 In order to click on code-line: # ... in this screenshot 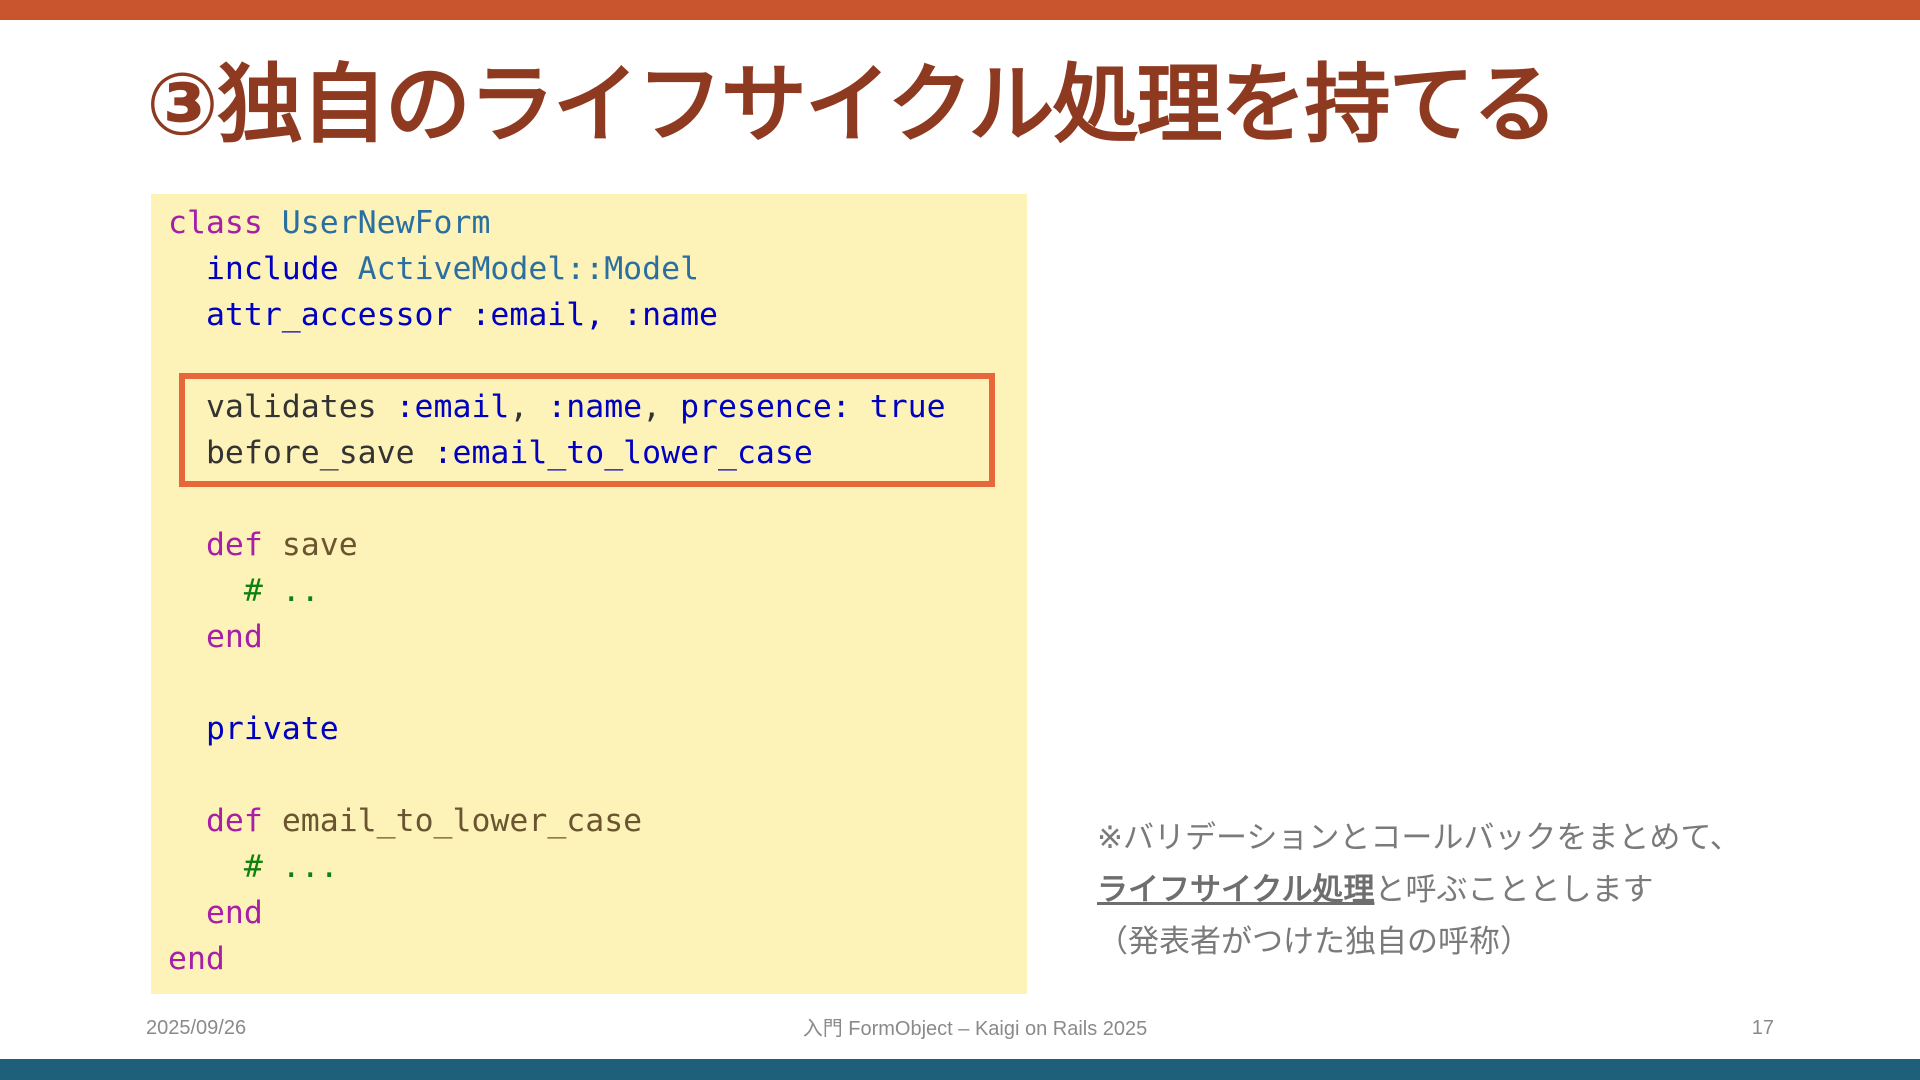, I will do `click(557, 867)`.